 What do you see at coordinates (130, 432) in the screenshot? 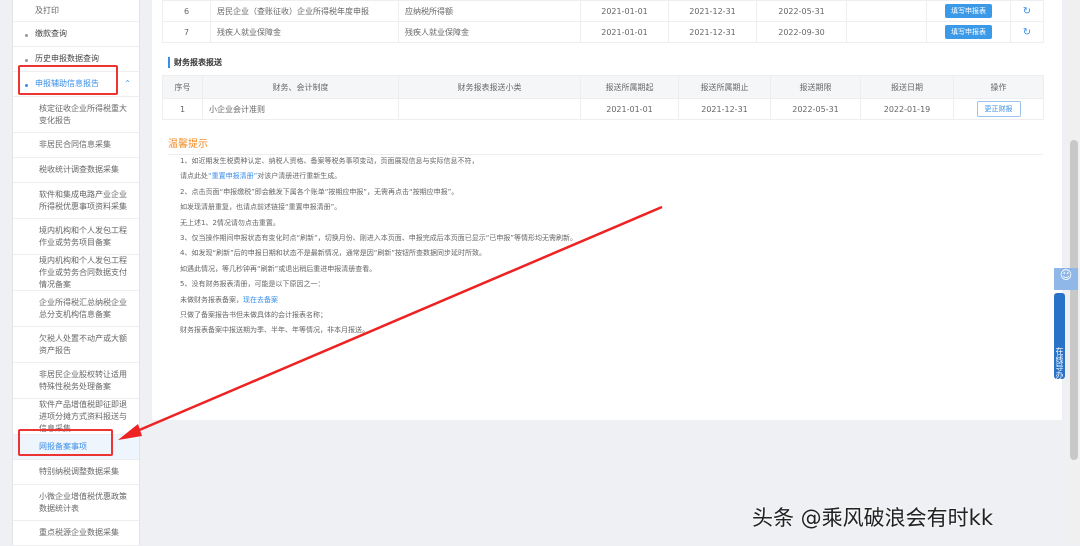
I see `arrow-head` at bounding box center [130, 432].